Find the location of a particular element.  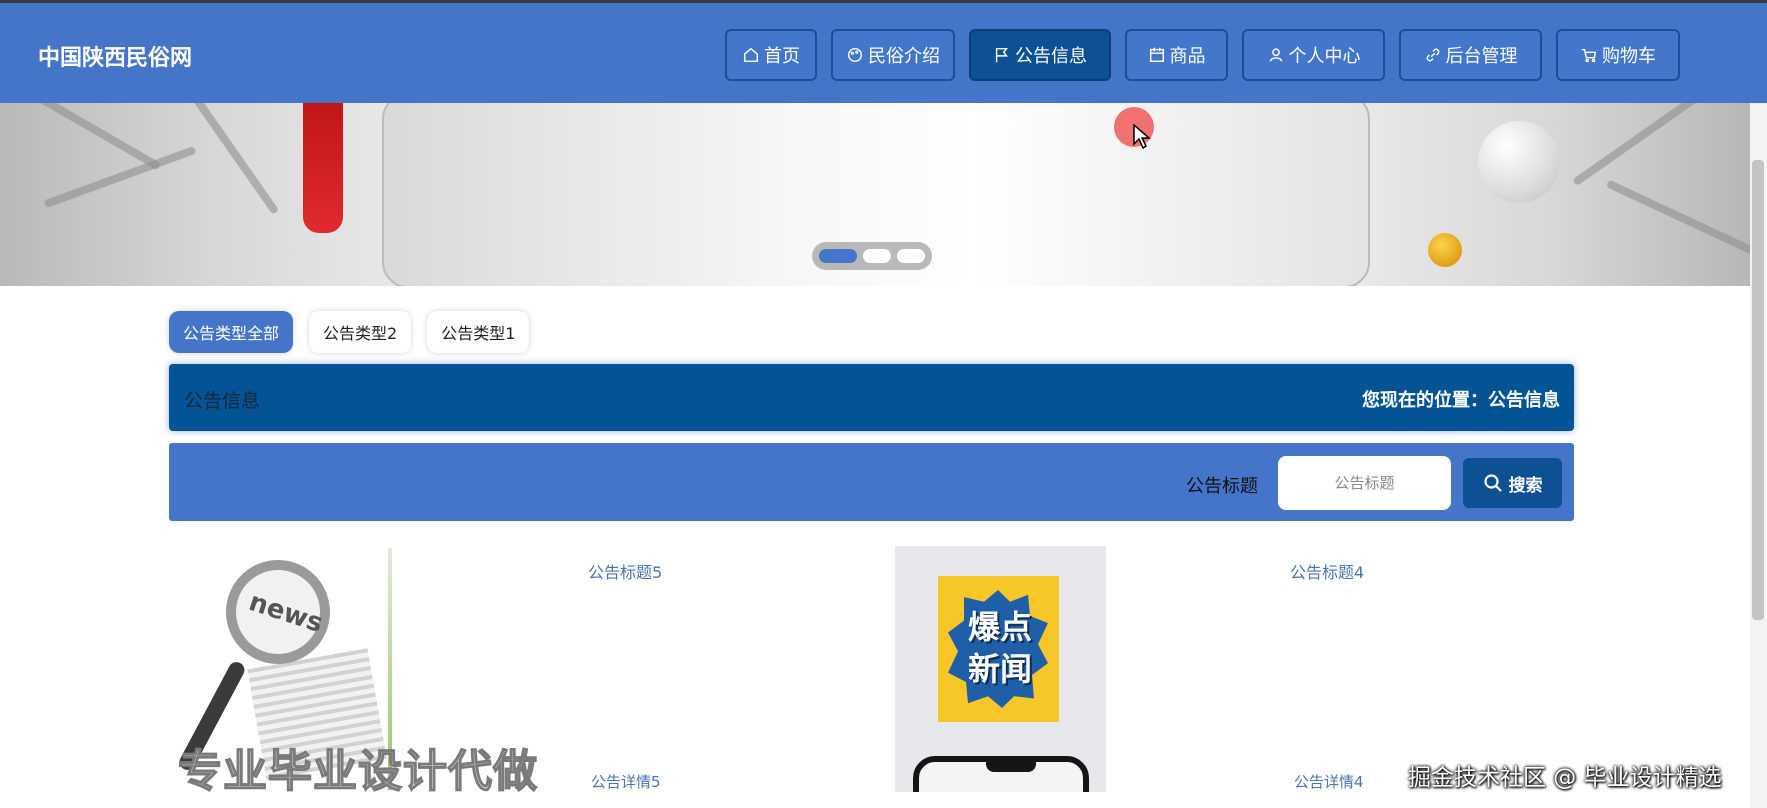

phone-graphic is located at coordinates (1001, 774).